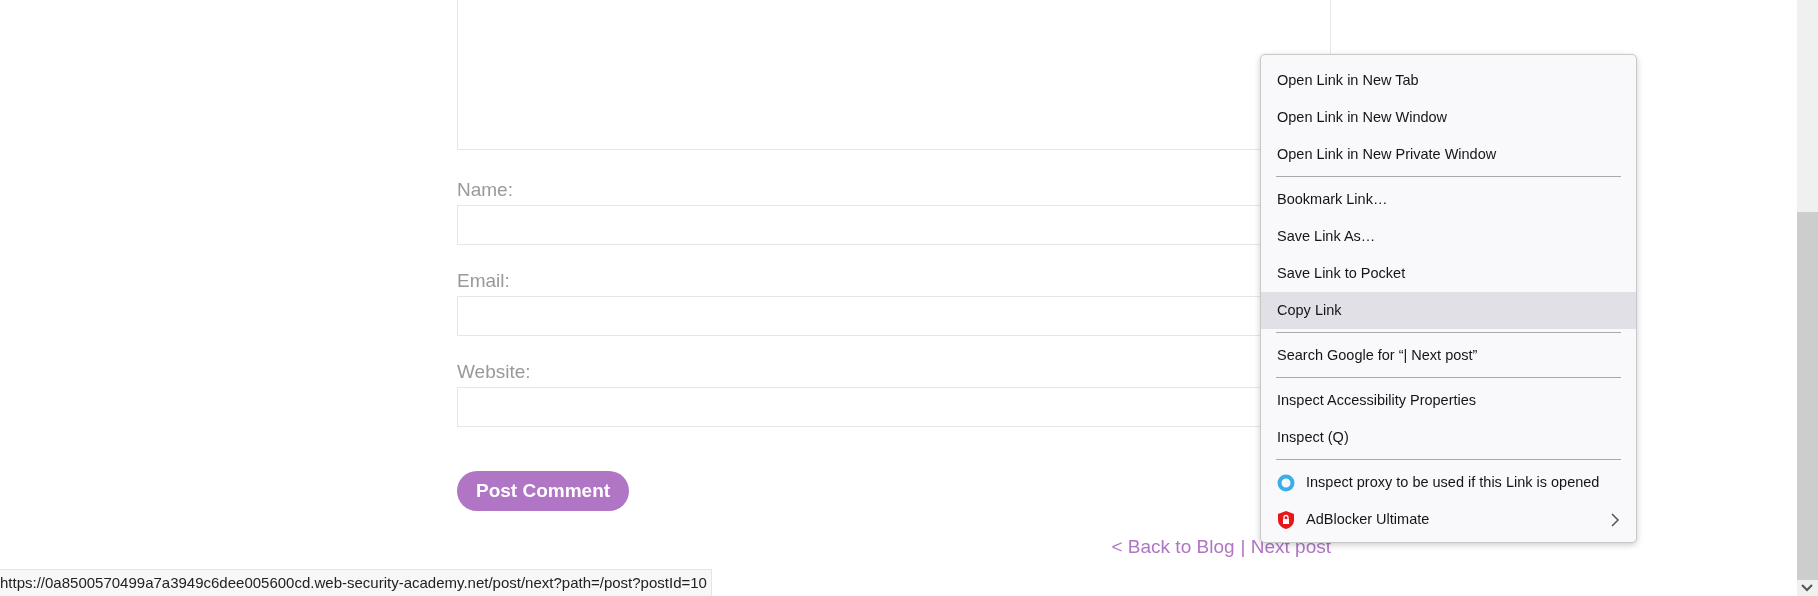 The width and height of the screenshot is (1818, 596). Describe the element at coordinates (494, 372) in the screenshot. I see `field-label: Website:` at that location.